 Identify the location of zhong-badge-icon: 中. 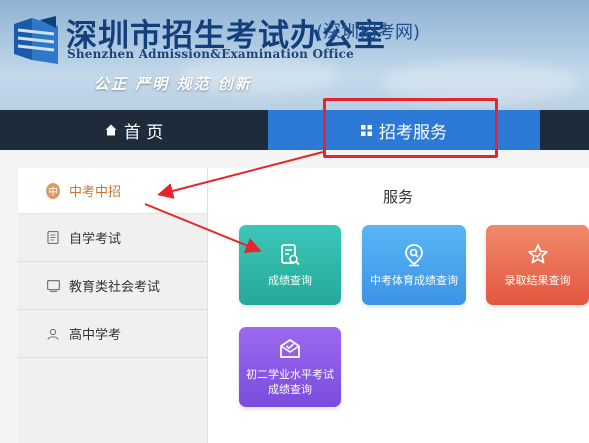
(53, 190).